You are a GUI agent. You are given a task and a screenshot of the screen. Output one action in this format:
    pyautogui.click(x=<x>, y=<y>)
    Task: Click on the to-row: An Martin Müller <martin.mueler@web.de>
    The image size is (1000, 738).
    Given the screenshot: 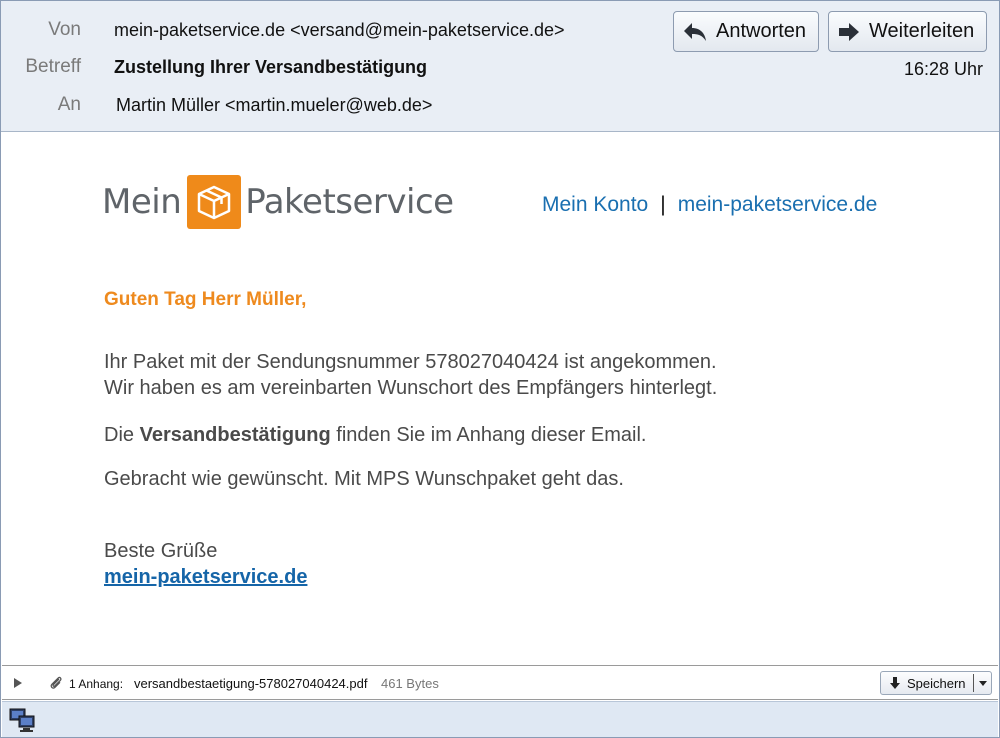 What is the action you would take?
    pyautogui.click(x=331, y=105)
    